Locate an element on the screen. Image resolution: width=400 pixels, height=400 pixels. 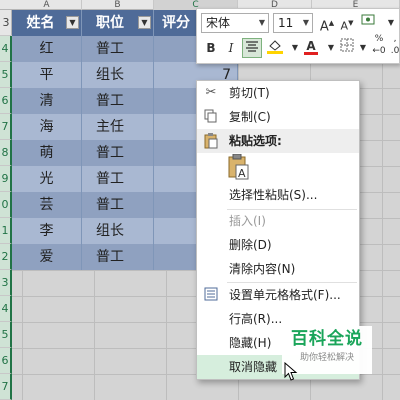
copy-icon is located at coordinates (211, 117).